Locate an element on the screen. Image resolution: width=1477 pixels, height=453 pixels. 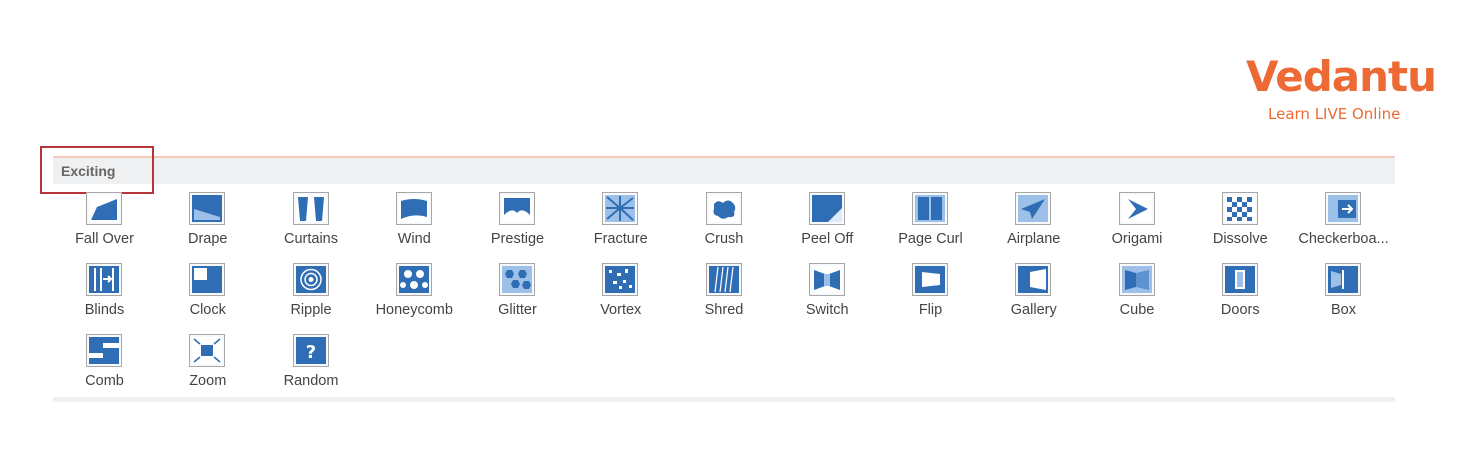
transition-switch: Switch is located at coordinates (827, 293).